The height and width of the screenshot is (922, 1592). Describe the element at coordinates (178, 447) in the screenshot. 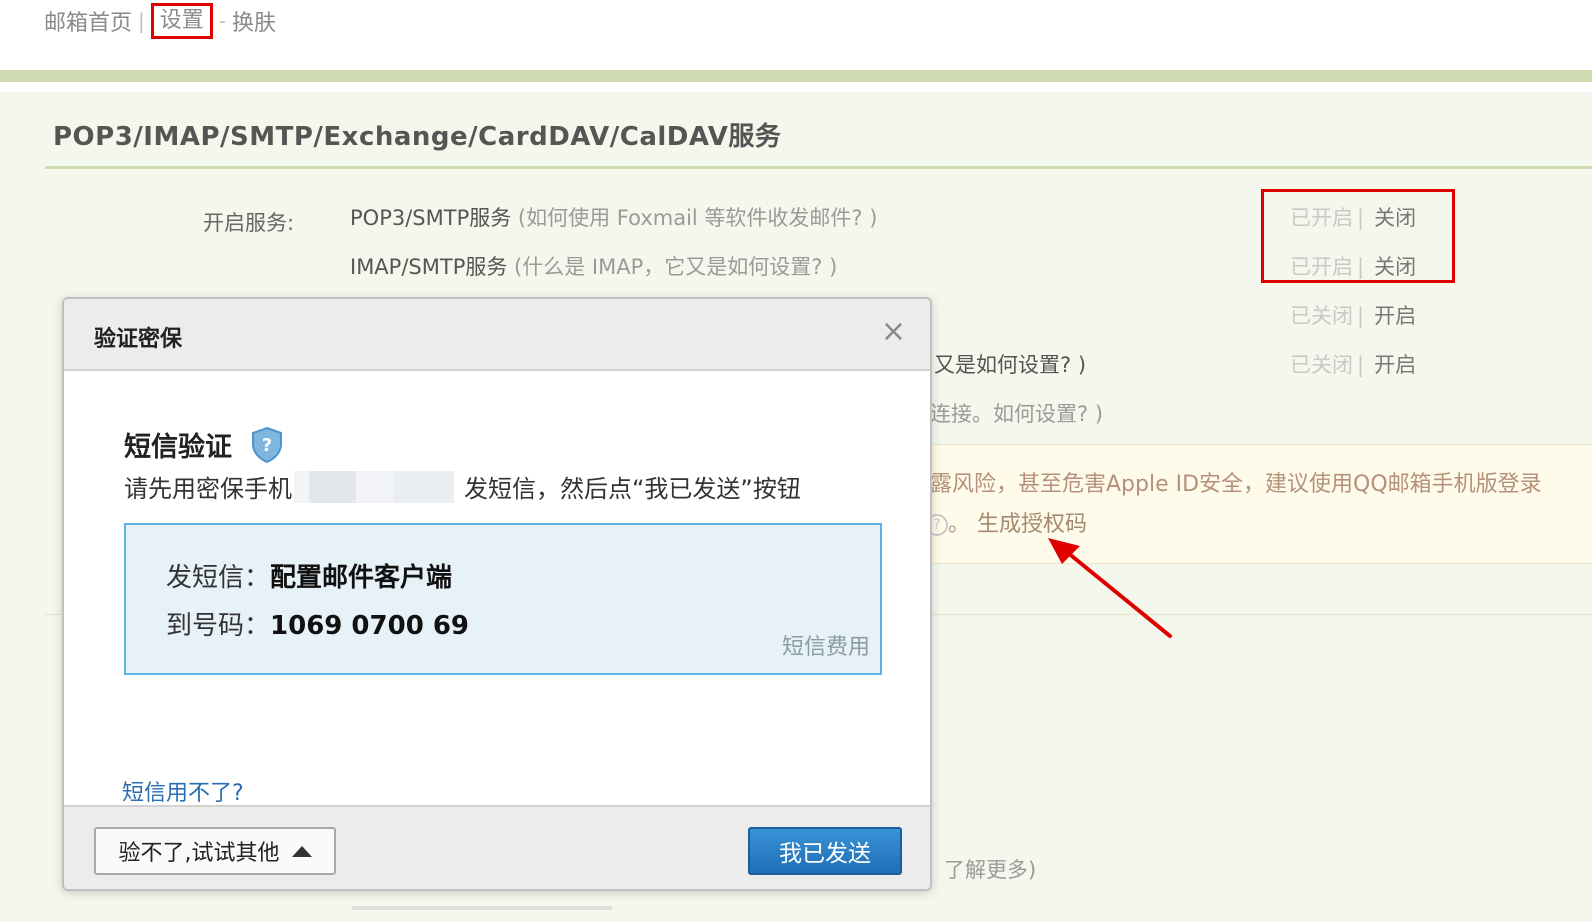

I see `sms-heading-text: 短信验证` at that location.